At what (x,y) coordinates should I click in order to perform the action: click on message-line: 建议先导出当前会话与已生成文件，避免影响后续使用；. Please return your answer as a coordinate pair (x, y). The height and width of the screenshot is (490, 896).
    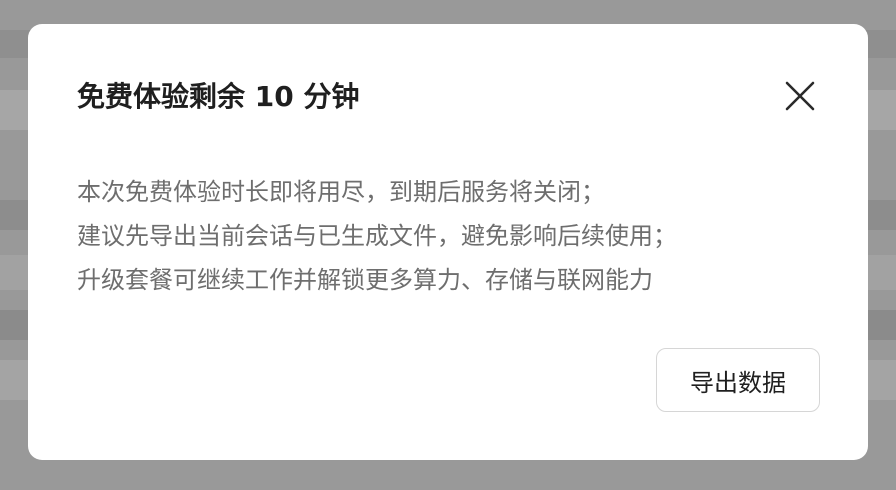
    Looking at the image, I should click on (377, 236).